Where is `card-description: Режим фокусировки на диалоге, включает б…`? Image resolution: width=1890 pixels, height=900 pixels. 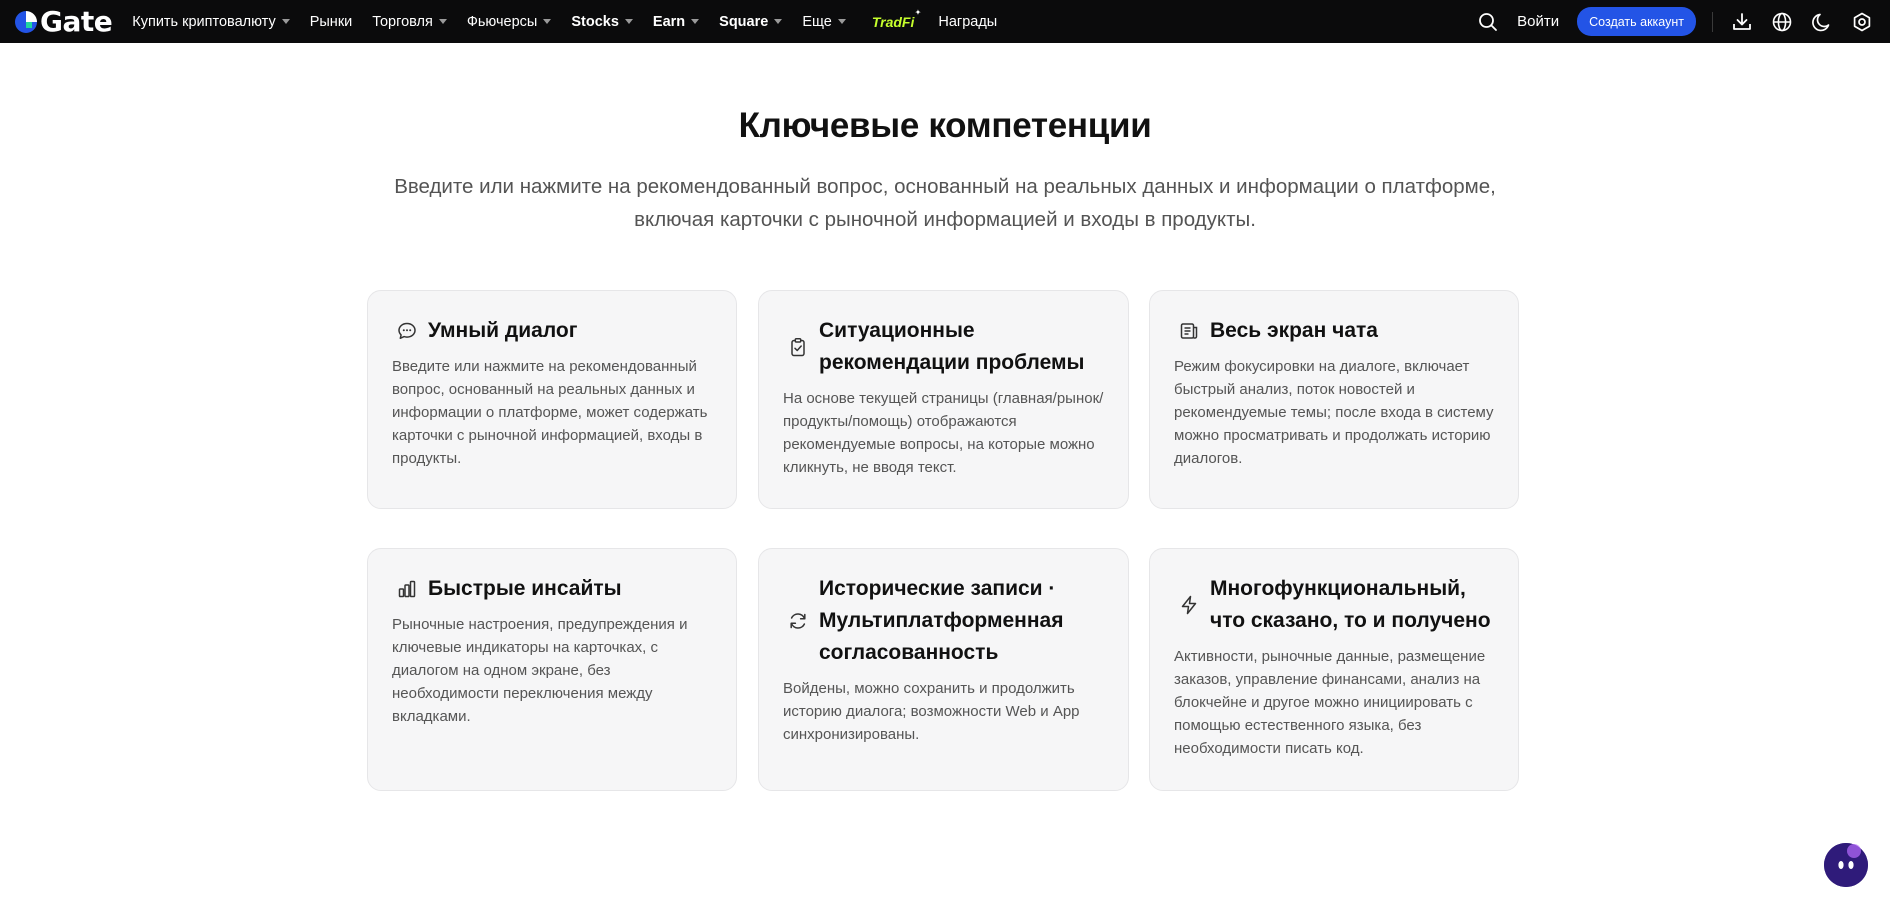 card-description: Режим фокусировки на диалоге, включает б… is located at coordinates (1334, 412).